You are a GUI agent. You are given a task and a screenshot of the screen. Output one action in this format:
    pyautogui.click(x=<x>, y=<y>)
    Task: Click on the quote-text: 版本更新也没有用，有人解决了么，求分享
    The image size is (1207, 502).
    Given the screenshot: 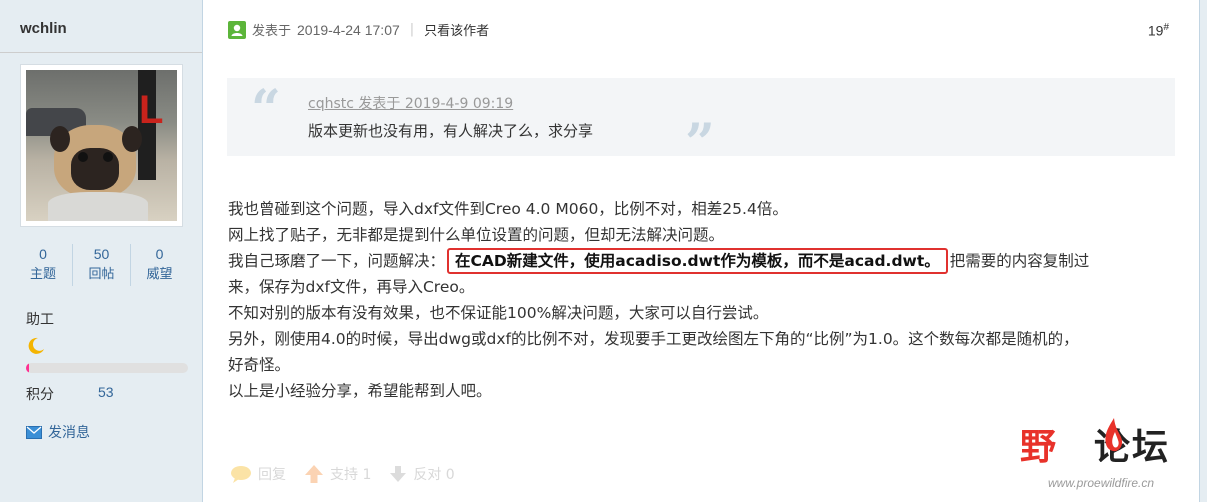 What is the action you would take?
    pyautogui.click(x=451, y=131)
    